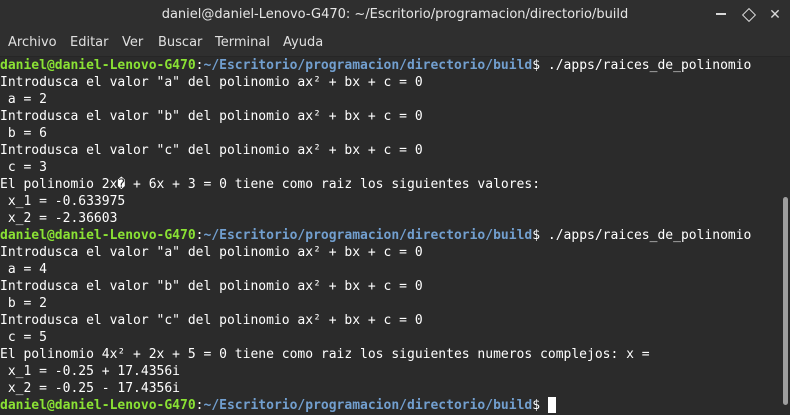 This screenshot has width=790, height=415. I want to click on output-line: x_1 = -0.25 + 17.4356i, so click(90, 371).